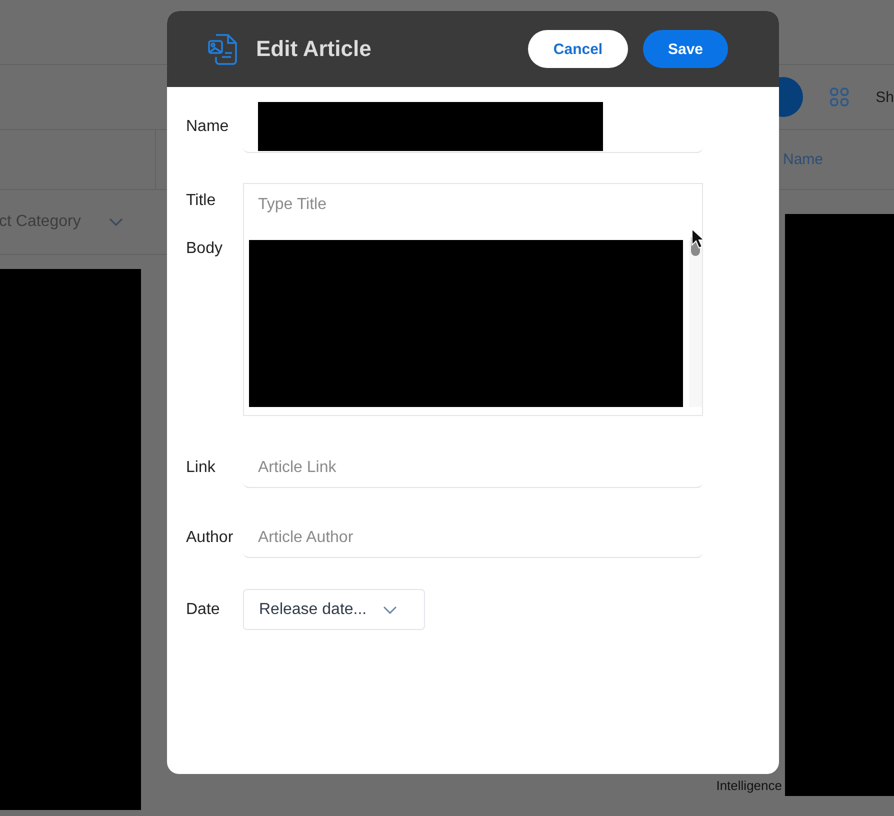 The height and width of the screenshot is (816, 894). Describe the element at coordinates (749, 786) in the screenshot. I see `table-cell: Intelligence` at that location.